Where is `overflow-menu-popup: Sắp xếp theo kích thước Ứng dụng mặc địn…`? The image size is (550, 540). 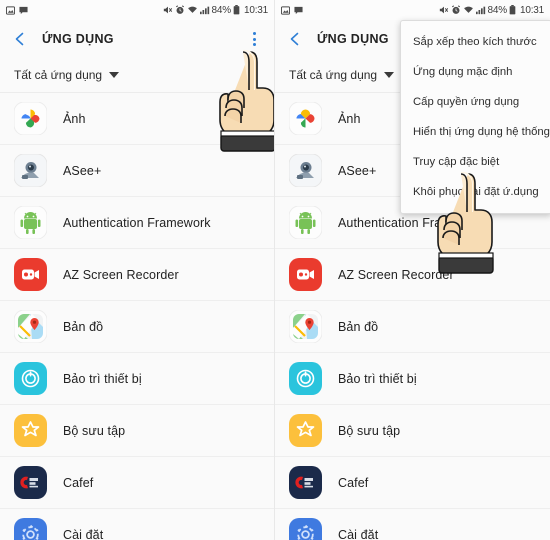 overflow-menu-popup: Sắp xếp theo kích thước Ứng dụng mặc địn… is located at coordinates (475, 117).